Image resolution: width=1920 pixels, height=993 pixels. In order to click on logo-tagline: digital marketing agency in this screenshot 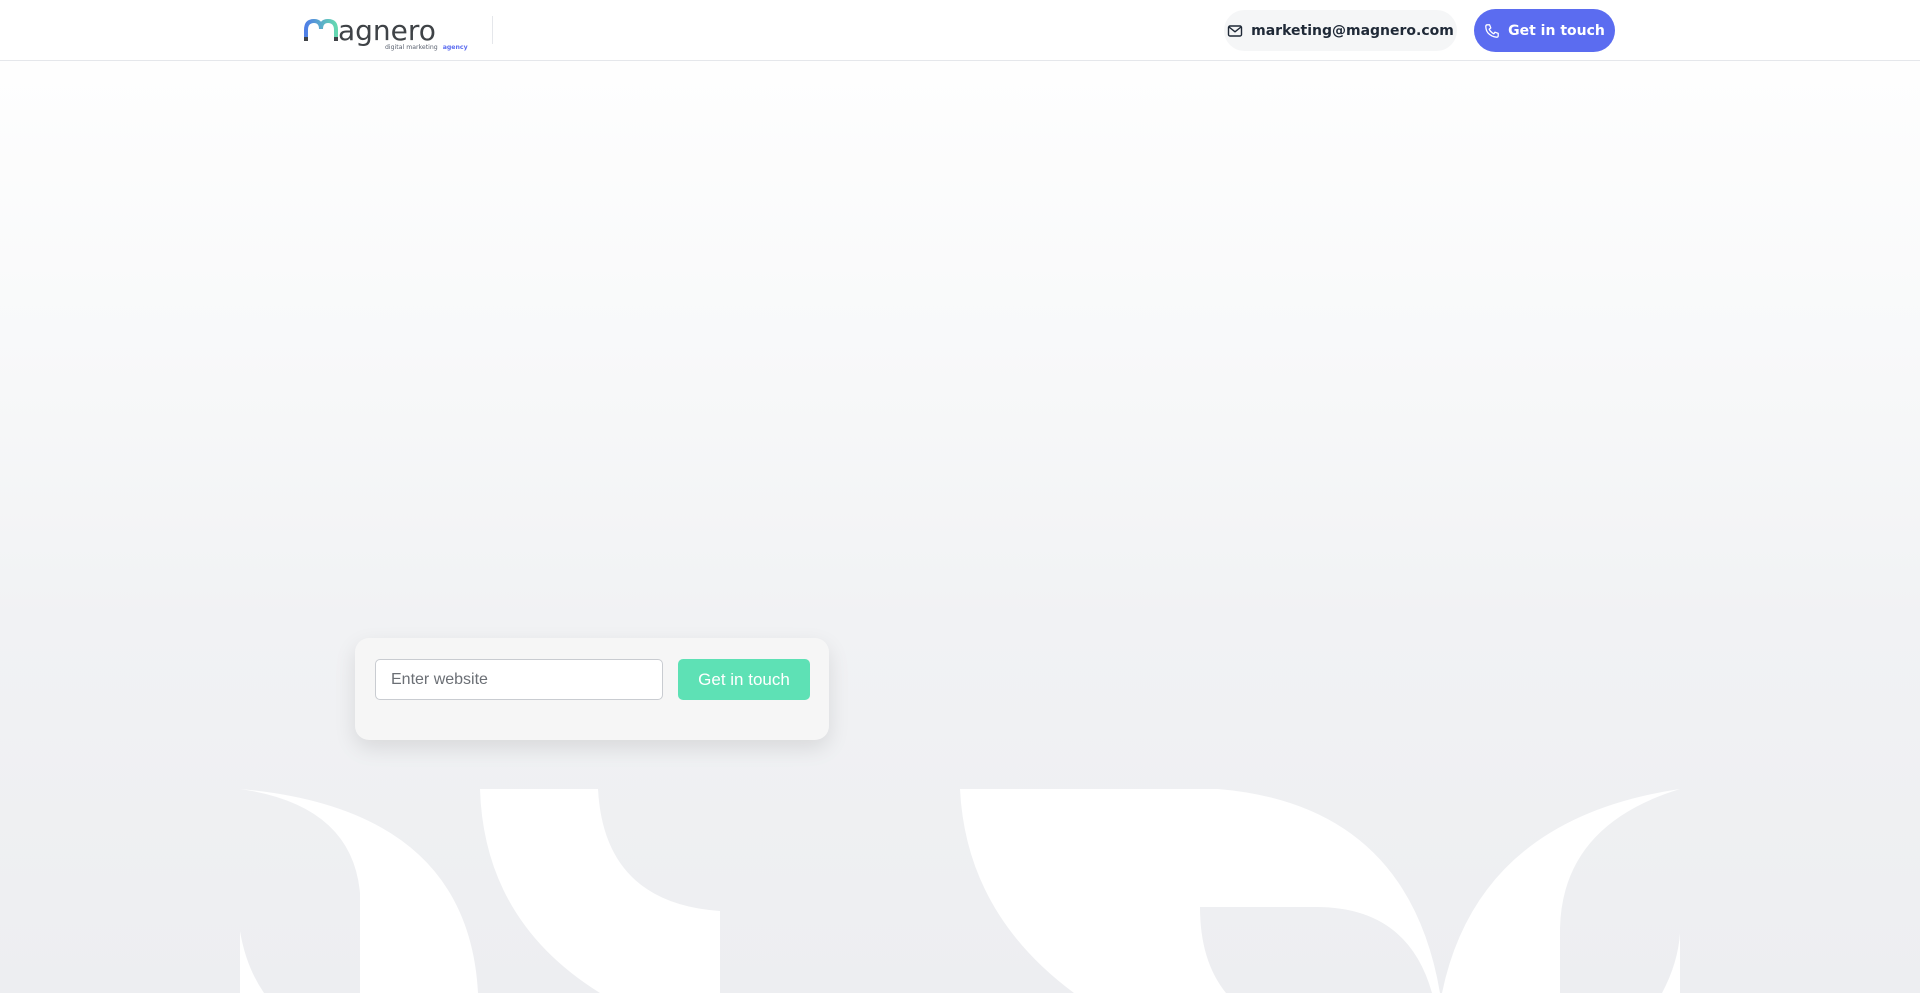, I will do `click(426, 47)`.